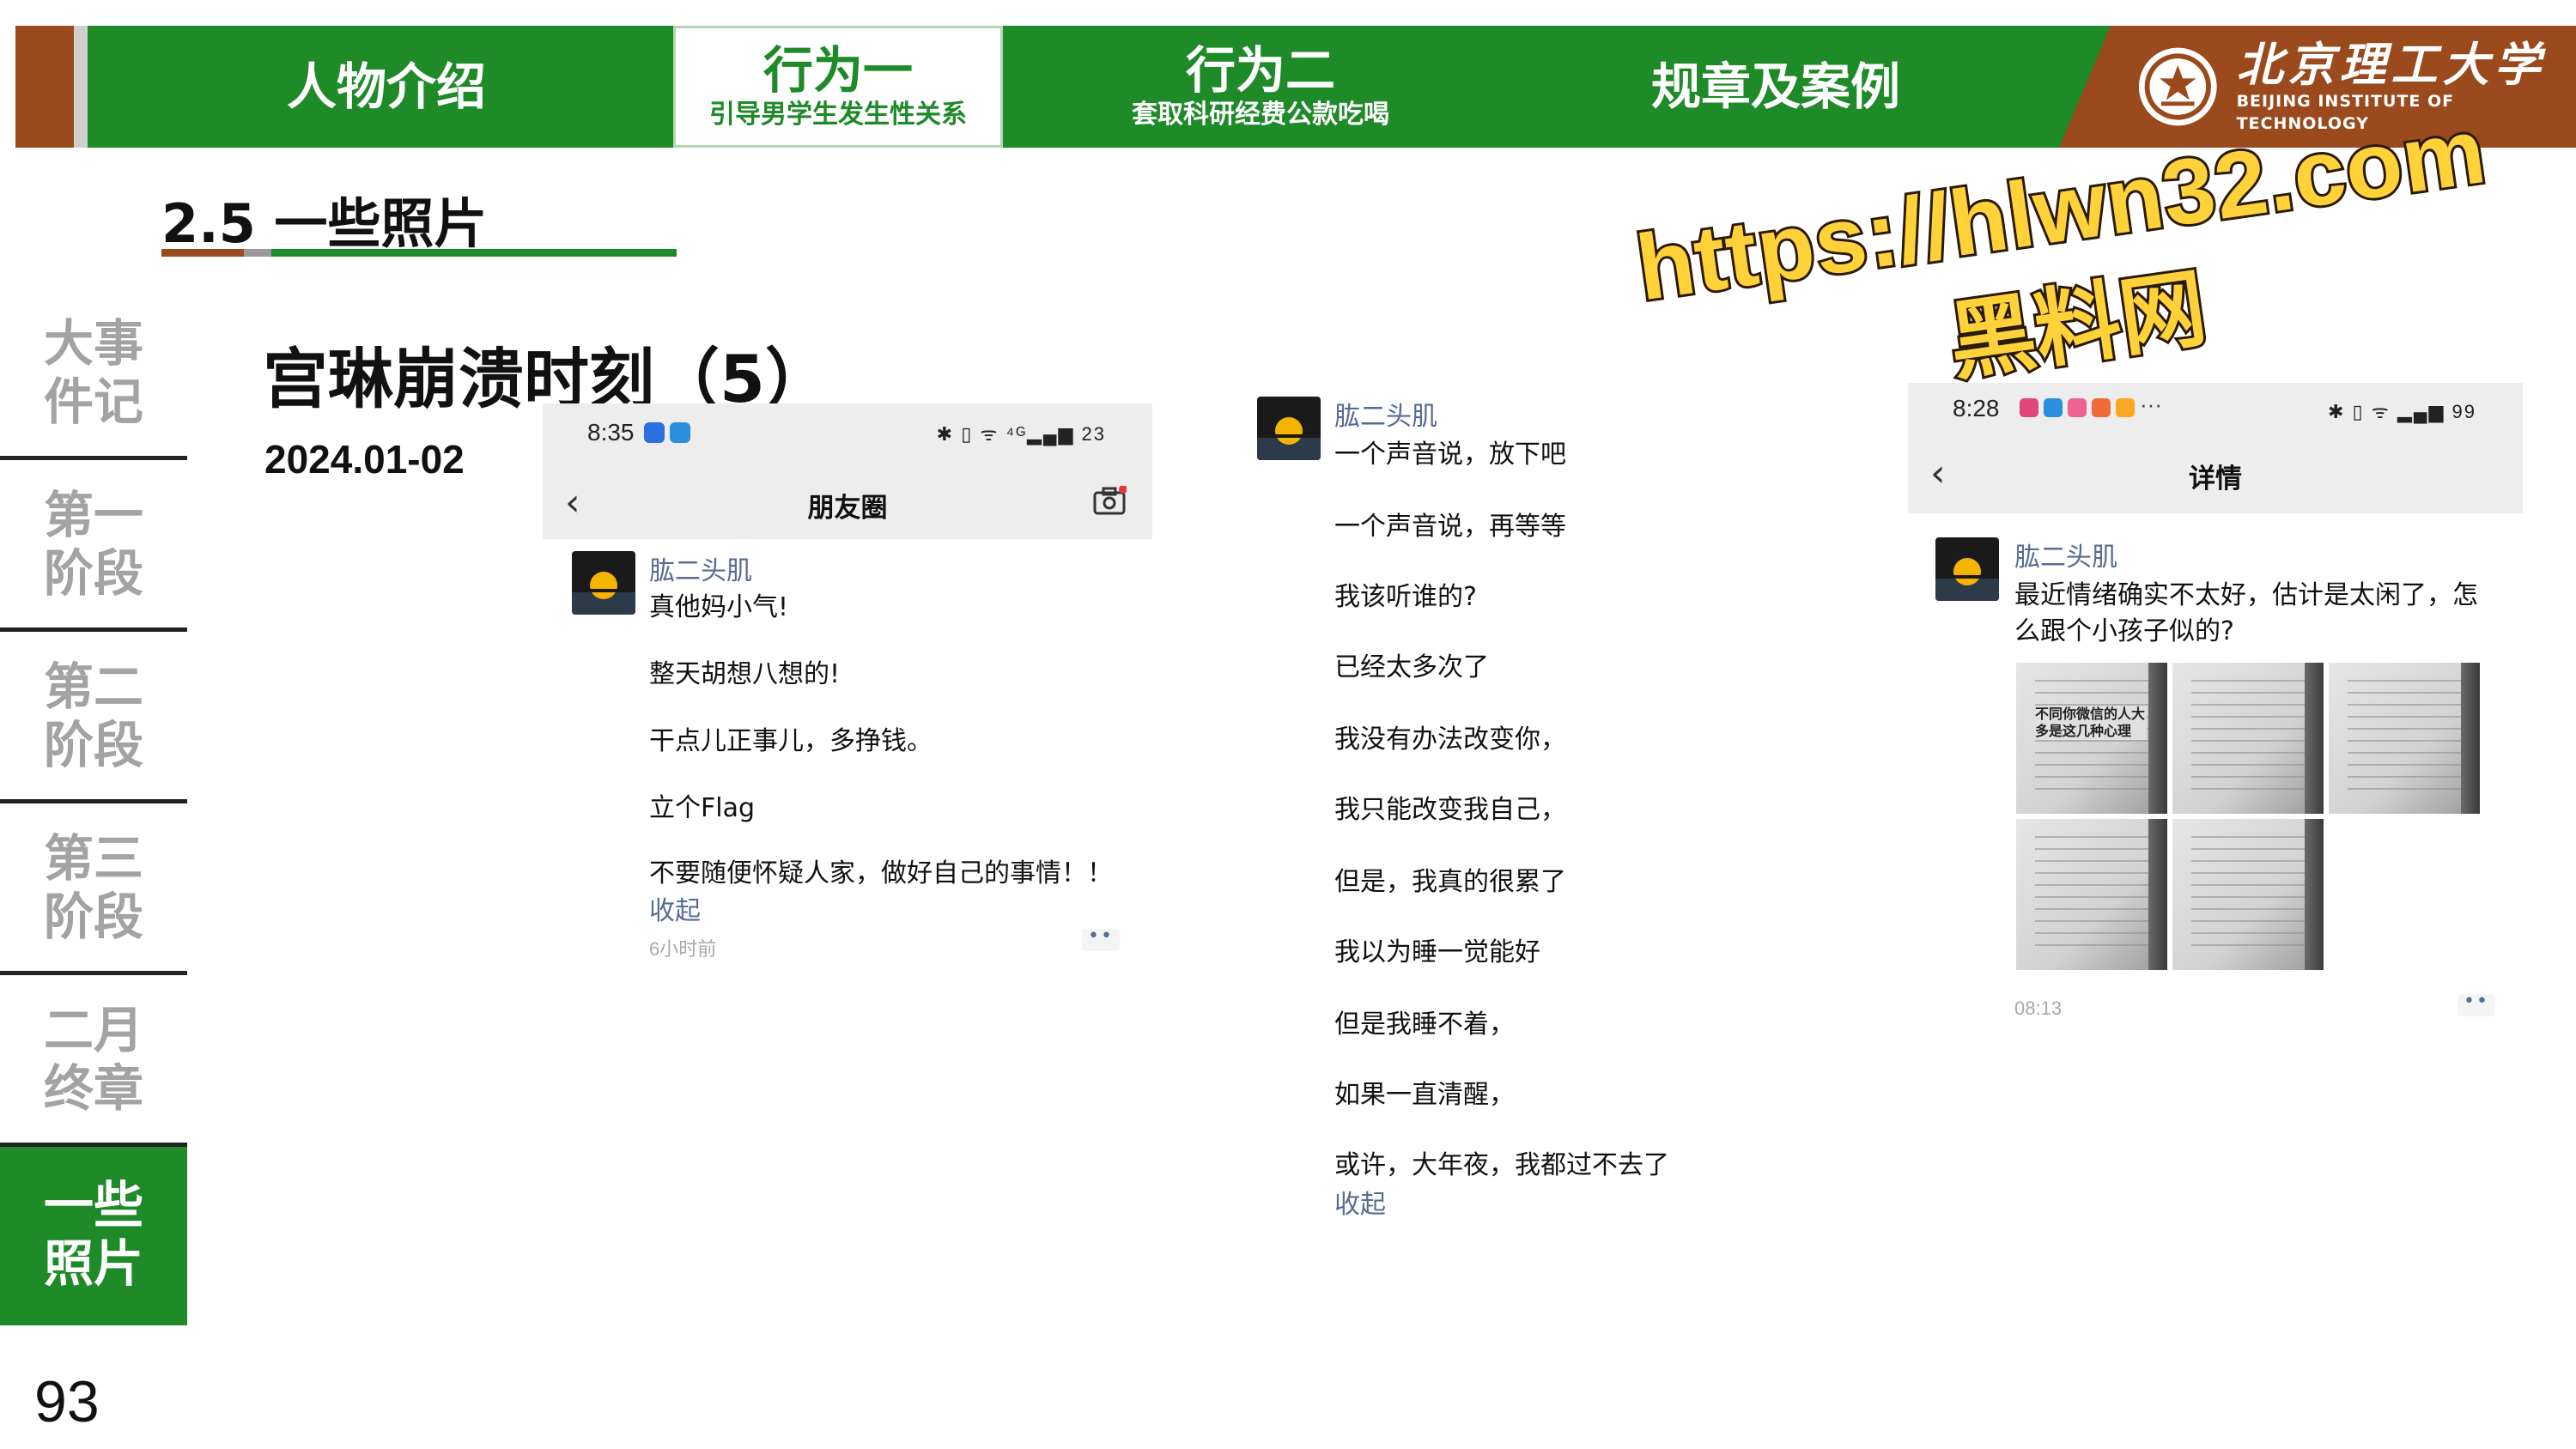 This screenshot has height=1449, width=2576. Describe the element at coordinates (324, 223) in the screenshot. I see `section-title: 2.5 一些照片` at that location.